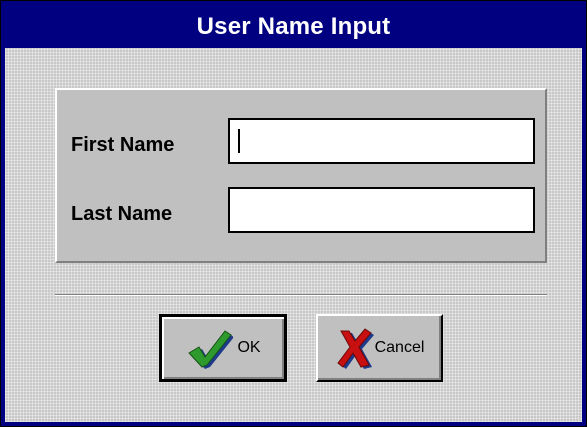 The width and height of the screenshot is (587, 427). I want to click on cancel-button: Cancel, so click(379, 348).